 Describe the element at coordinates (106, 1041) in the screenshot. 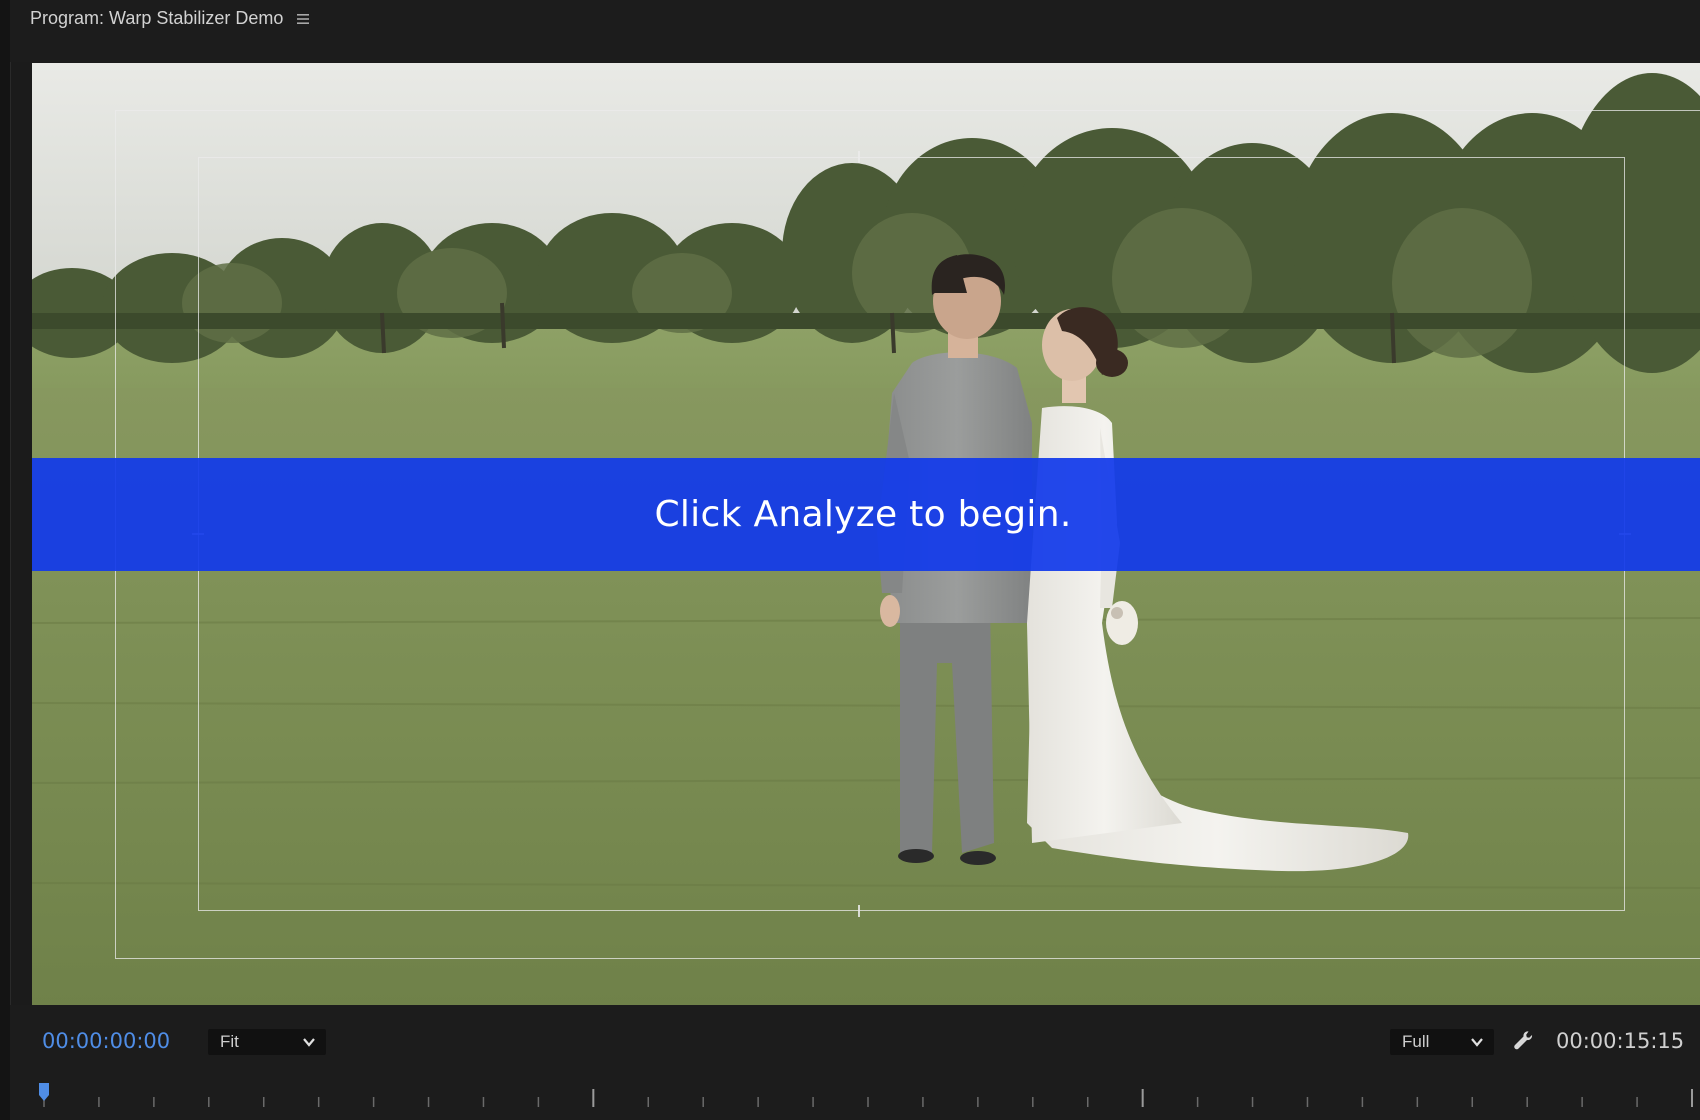

I see `playhead-timecode: 00:00:00:00` at that location.